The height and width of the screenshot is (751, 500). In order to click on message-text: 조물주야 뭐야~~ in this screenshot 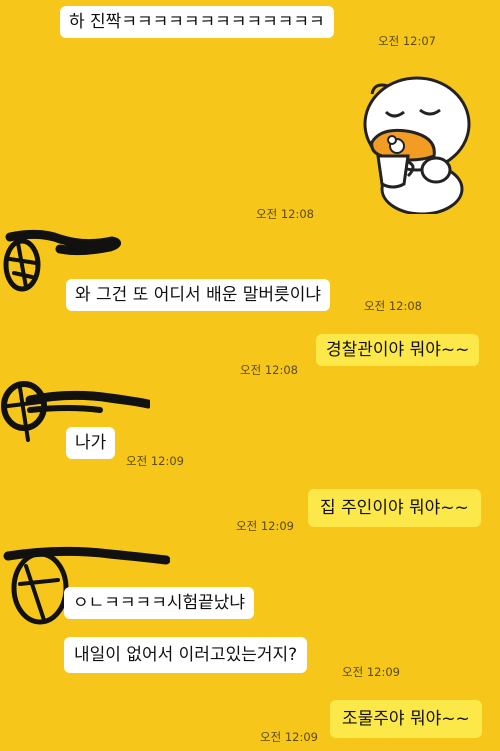, I will do `click(406, 719)`.